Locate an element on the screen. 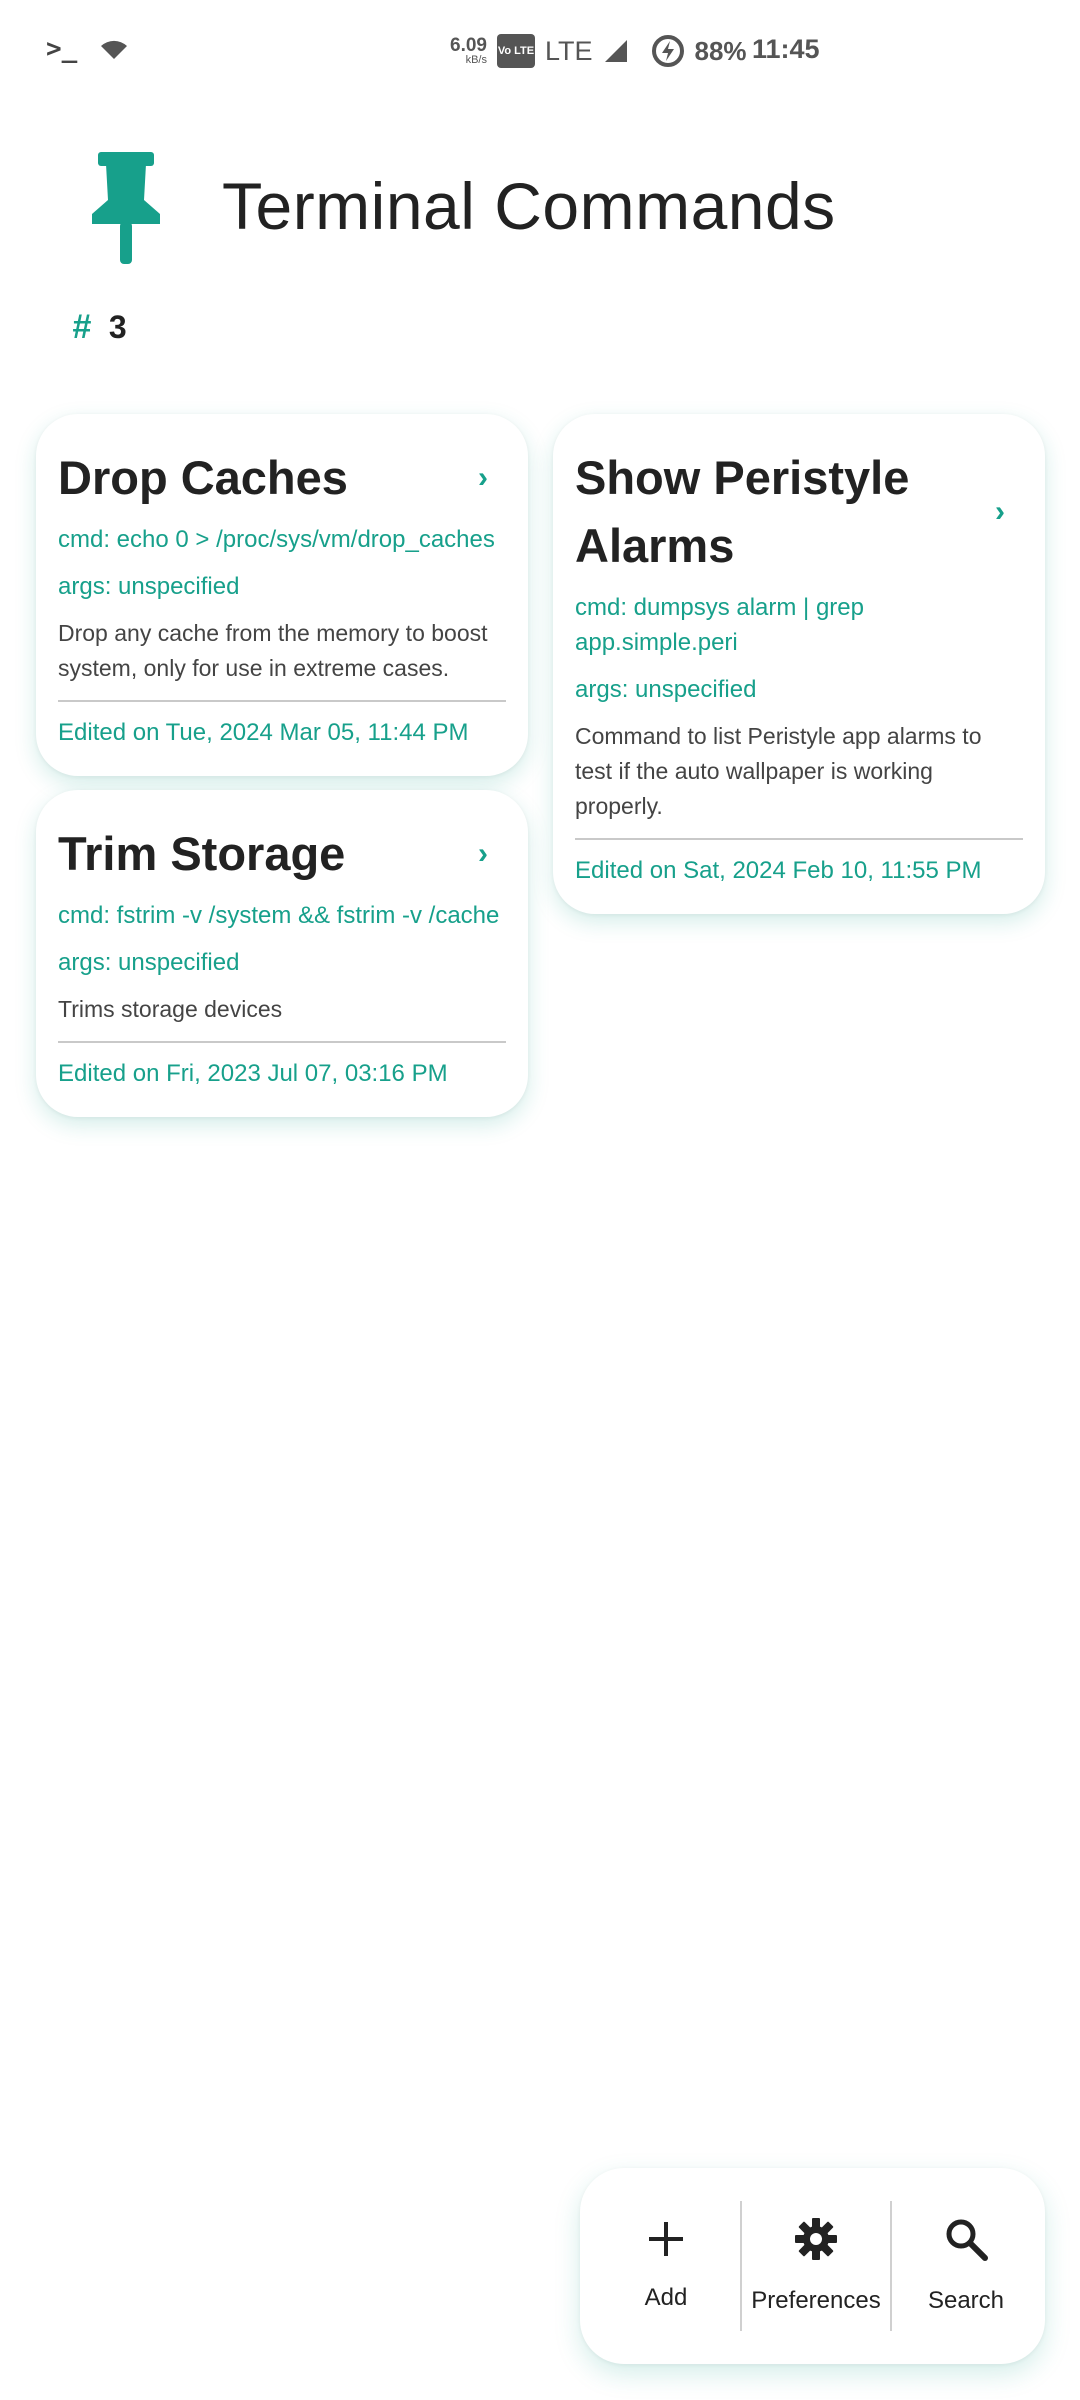 This screenshot has width=1080, height=2400. hash-icon: # is located at coordinates (81, 327).